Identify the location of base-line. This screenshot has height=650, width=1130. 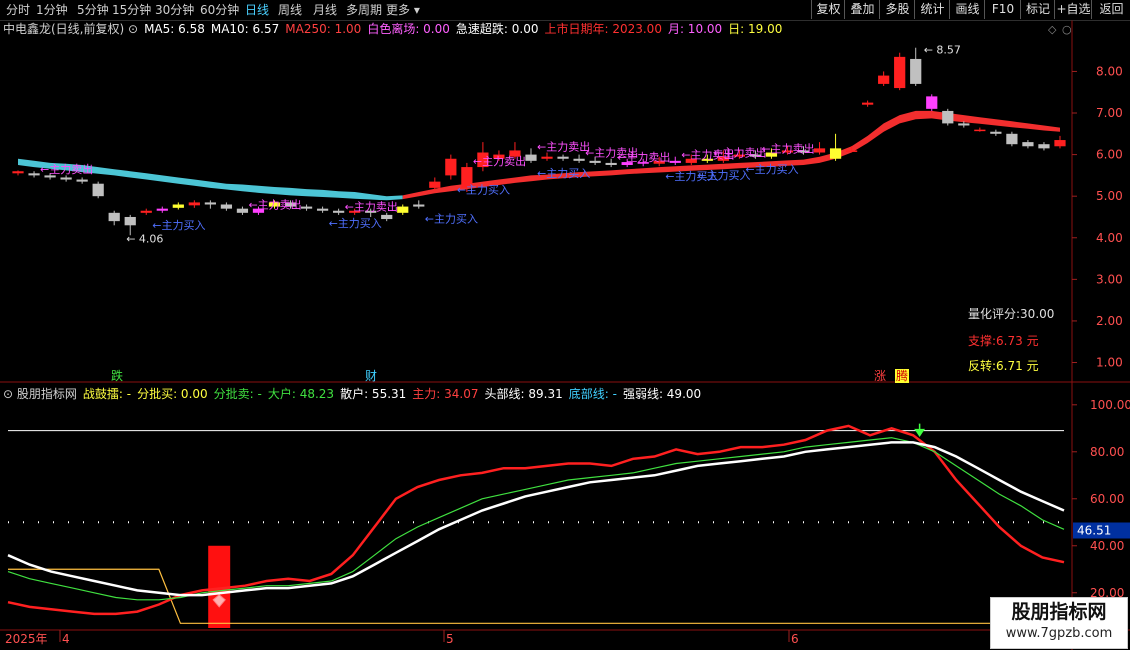
(536, 596).